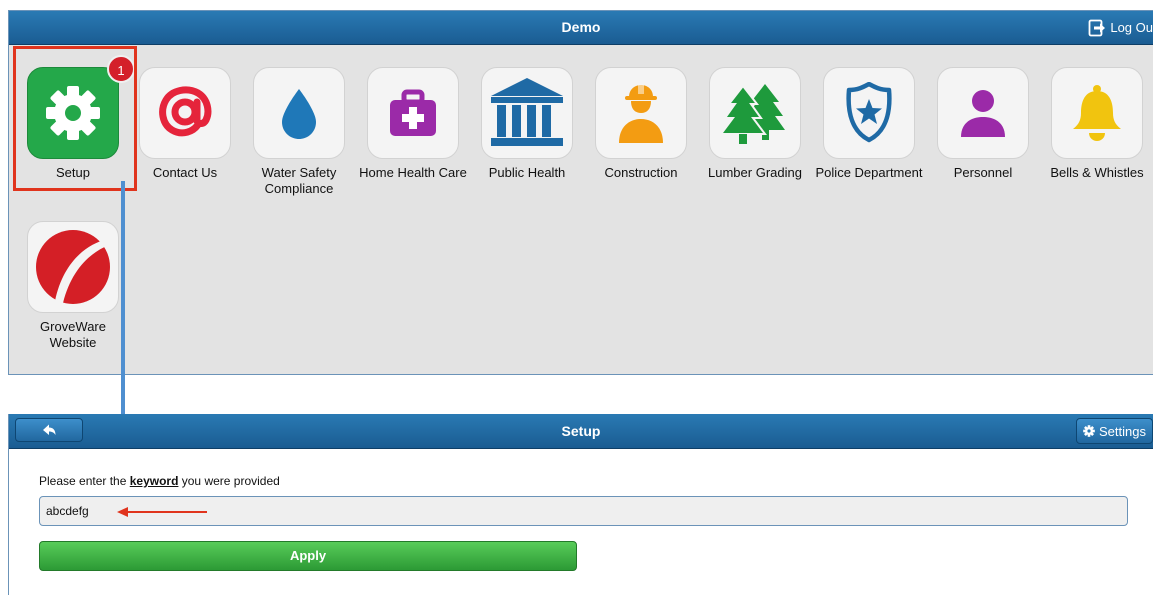 The image size is (1153, 595). I want to click on tile-construction: Construction, so click(641, 124).